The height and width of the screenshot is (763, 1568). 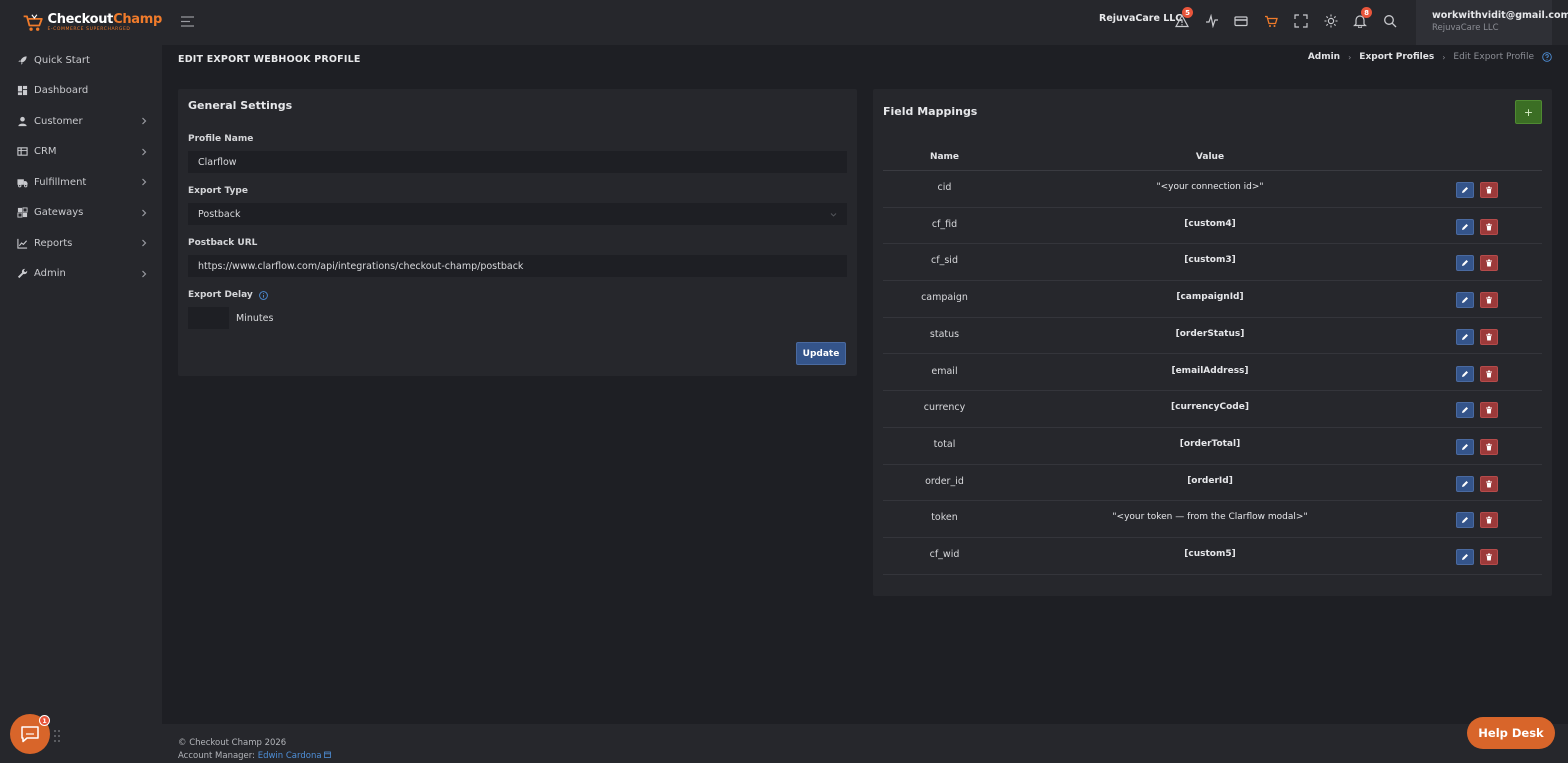 I want to click on export-type-value: Postback, so click(x=219, y=214).